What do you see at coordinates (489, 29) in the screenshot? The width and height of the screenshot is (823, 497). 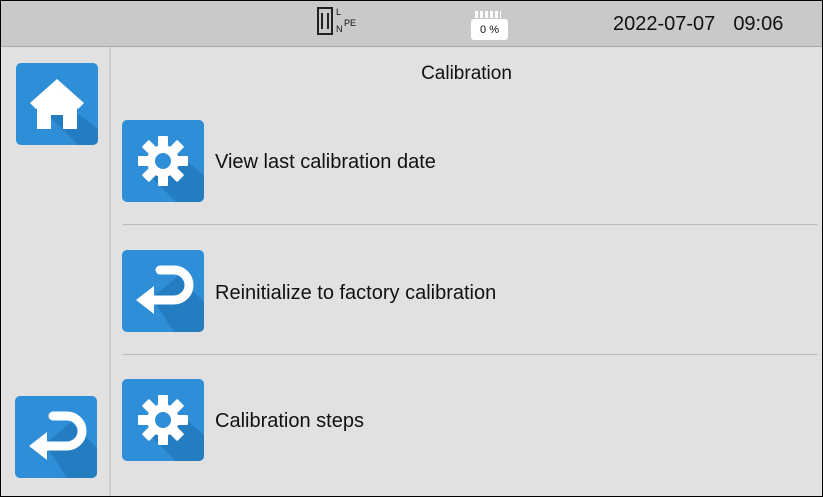 I see `battery-level: 0 %` at bounding box center [489, 29].